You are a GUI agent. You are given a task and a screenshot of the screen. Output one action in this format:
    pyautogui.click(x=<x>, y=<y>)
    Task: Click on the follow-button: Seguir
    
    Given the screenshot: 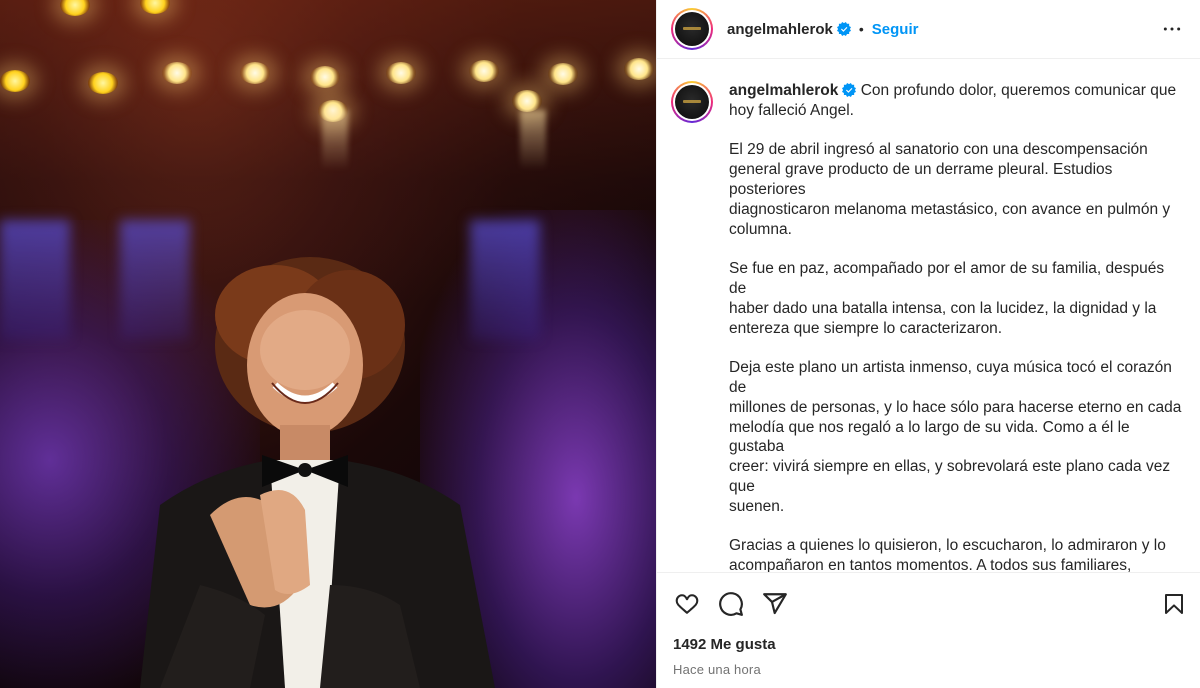 What is the action you would take?
    pyautogui.click(x=895, y=29)
    